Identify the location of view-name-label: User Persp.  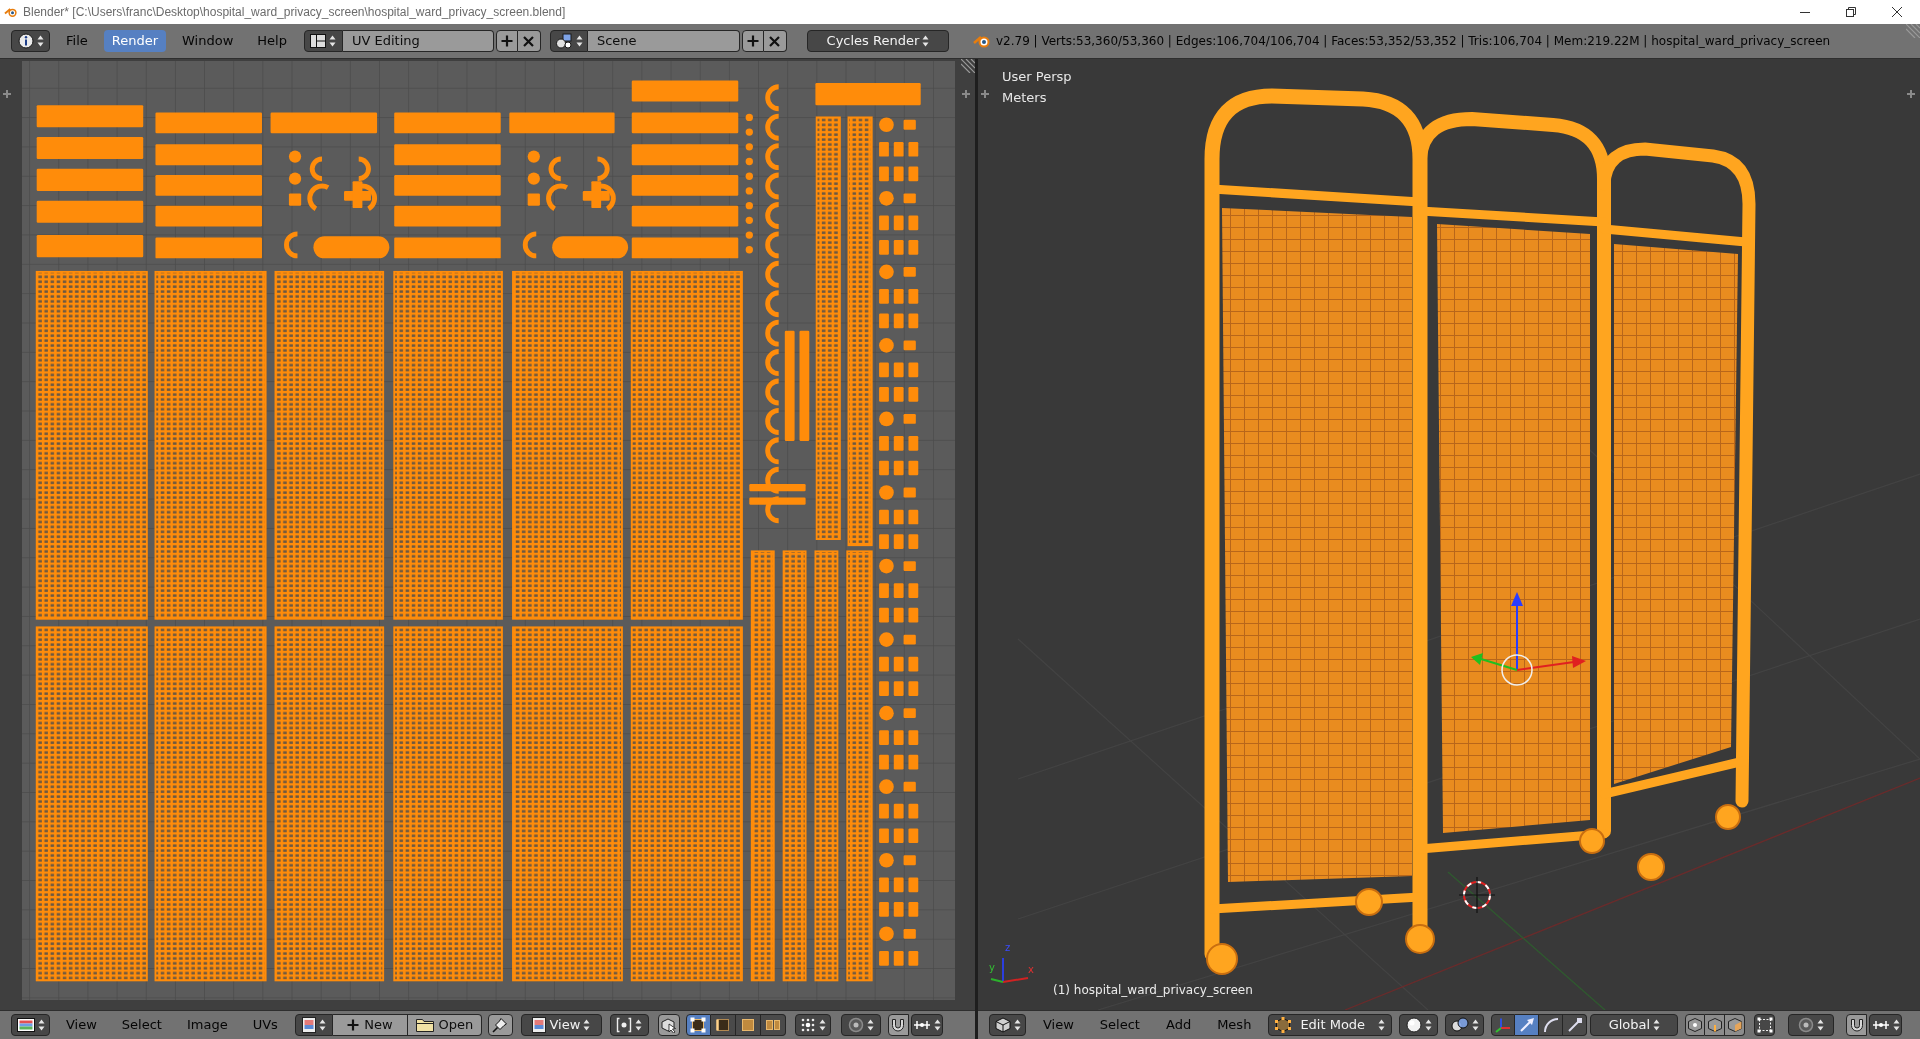
(1037, 77).